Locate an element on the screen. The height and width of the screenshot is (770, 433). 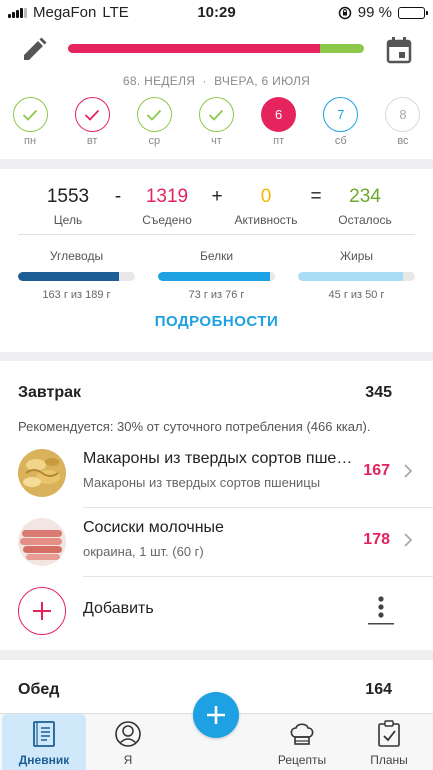
tab-recipes: Рецепты is located at coordinates (302, 742).